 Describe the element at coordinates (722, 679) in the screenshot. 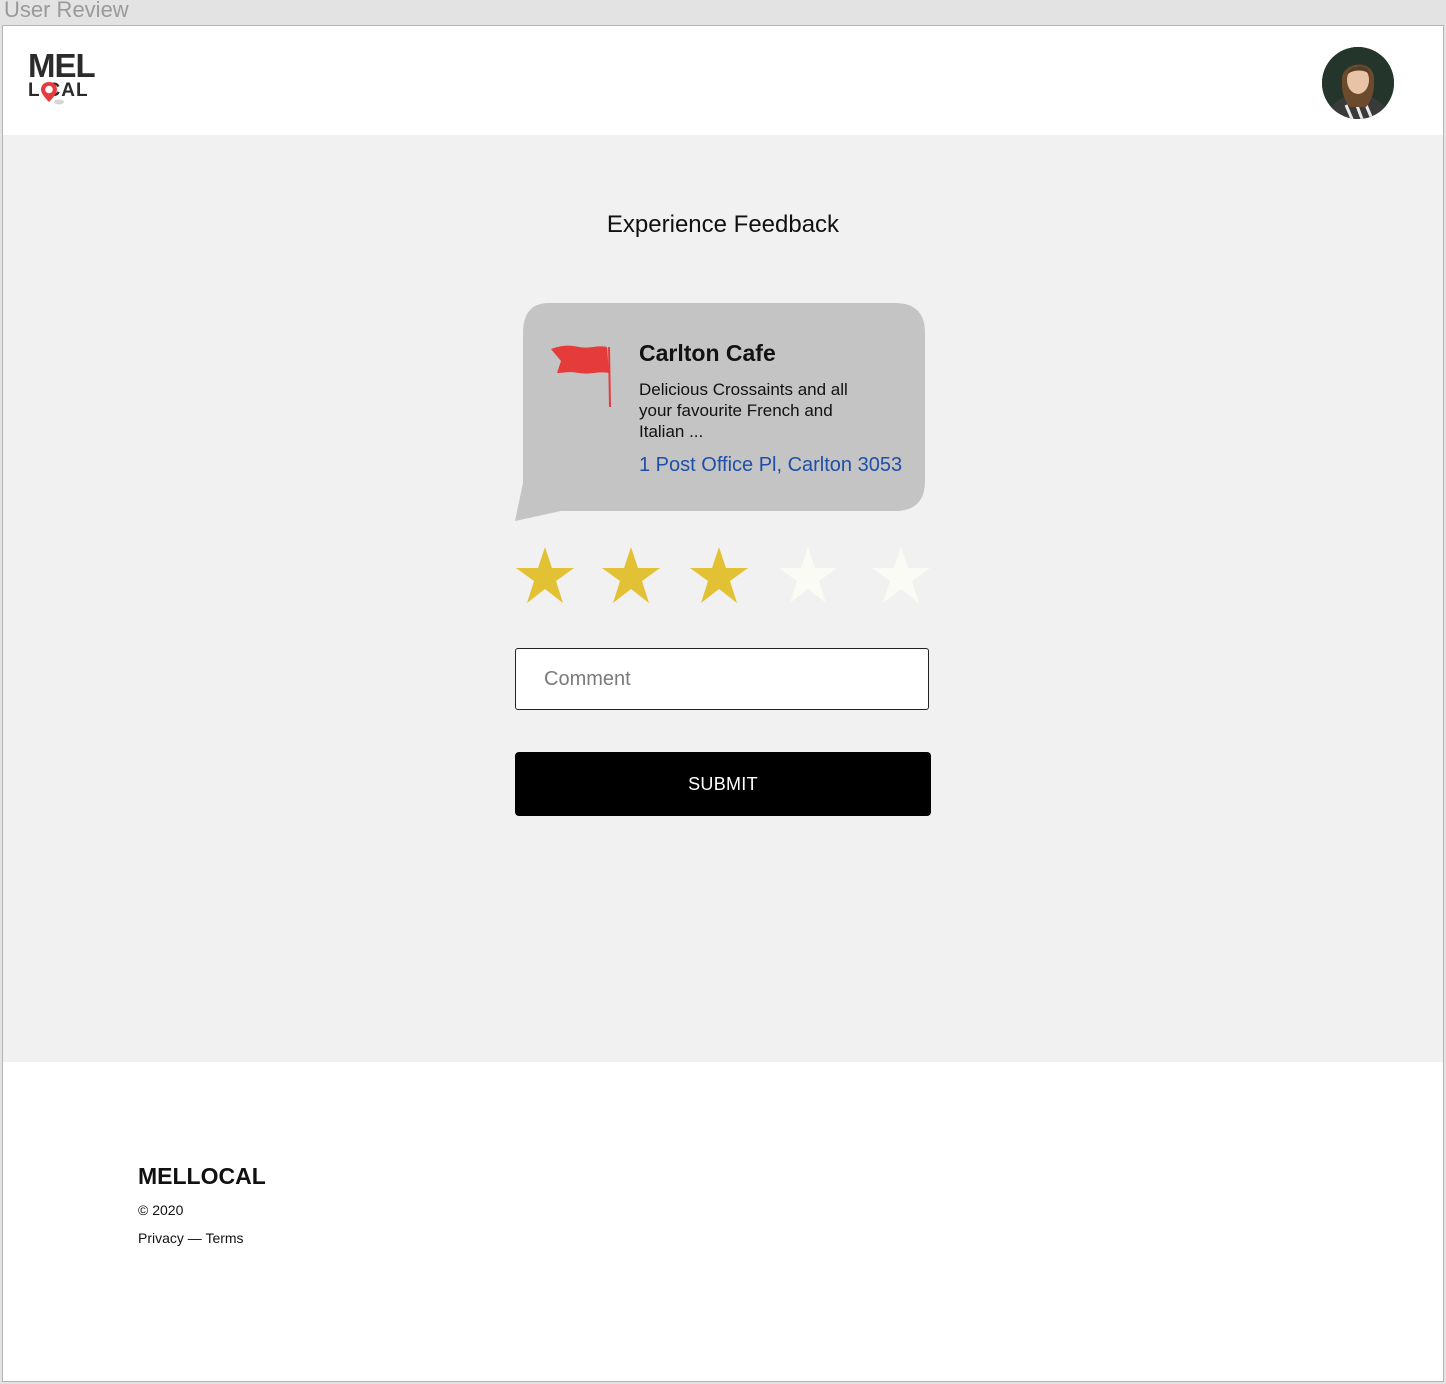

I see `comment-input` at that location.